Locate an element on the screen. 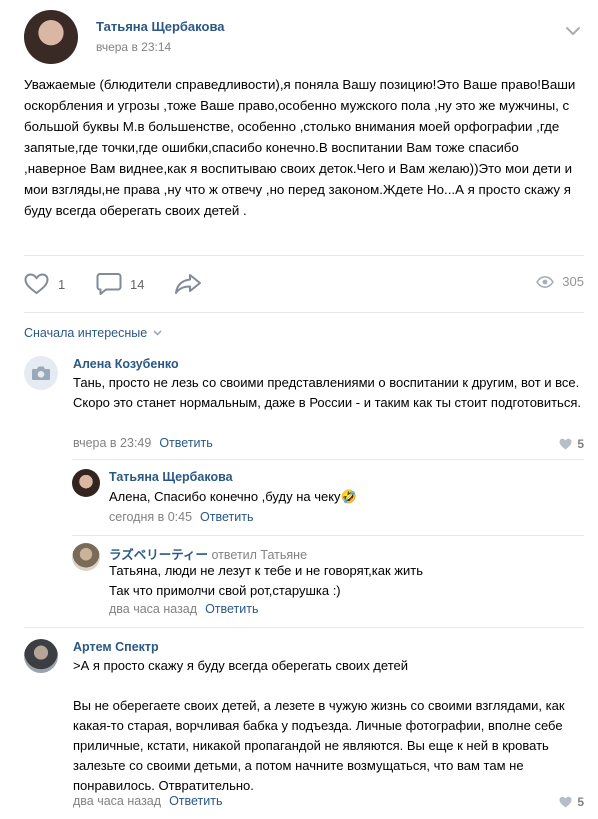  comment-icon is located at coordinates (109, 284).